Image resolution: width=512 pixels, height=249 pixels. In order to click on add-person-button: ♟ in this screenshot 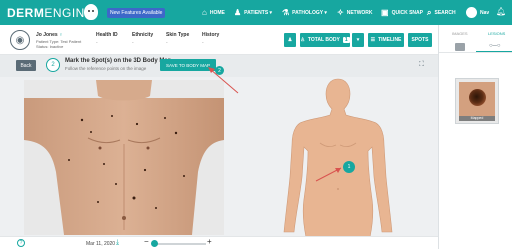, I will do `click(290, 40)`.